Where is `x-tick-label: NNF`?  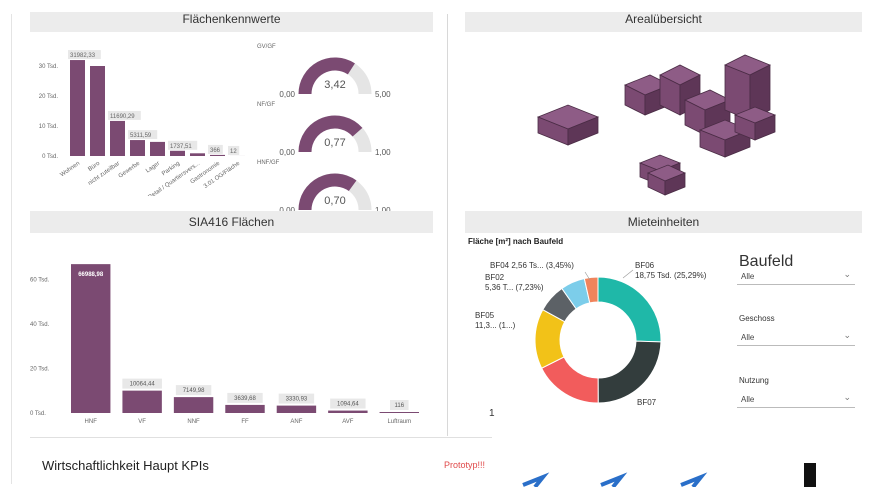
x-tick-label: NNF is located at coordinates (193, 422).